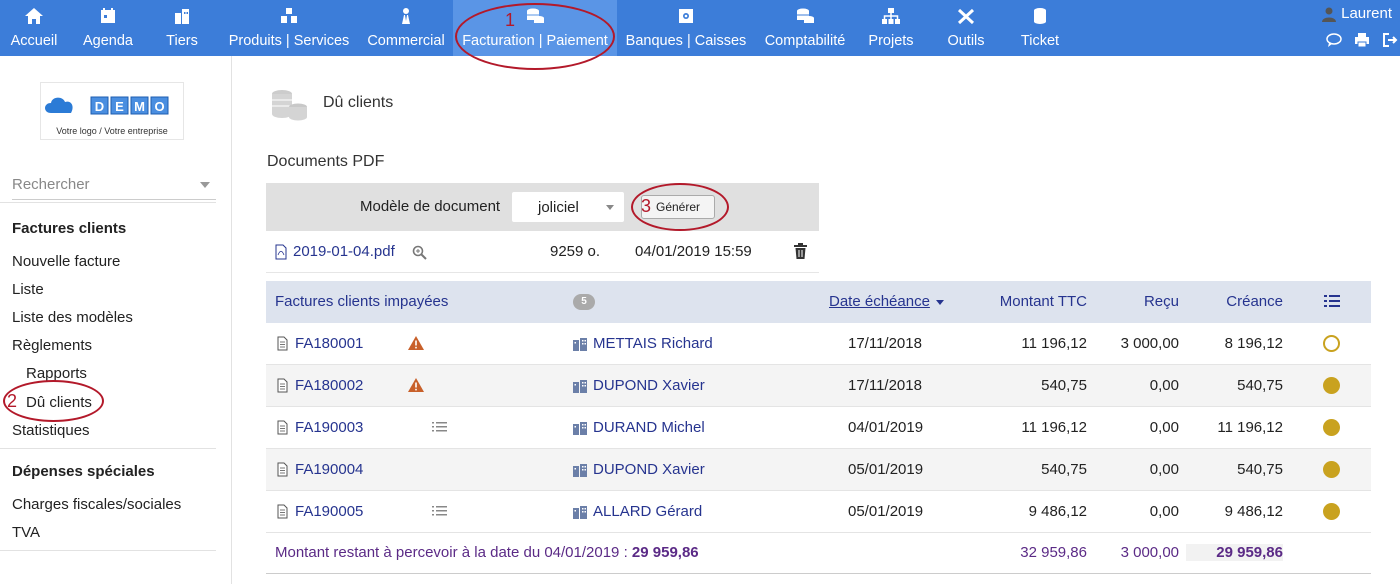 The image size is (1400, 584). Describe the element at coordinates (344, 251) in the screenshot. I see `file-link: 2019-01-04.pdf` at that location.